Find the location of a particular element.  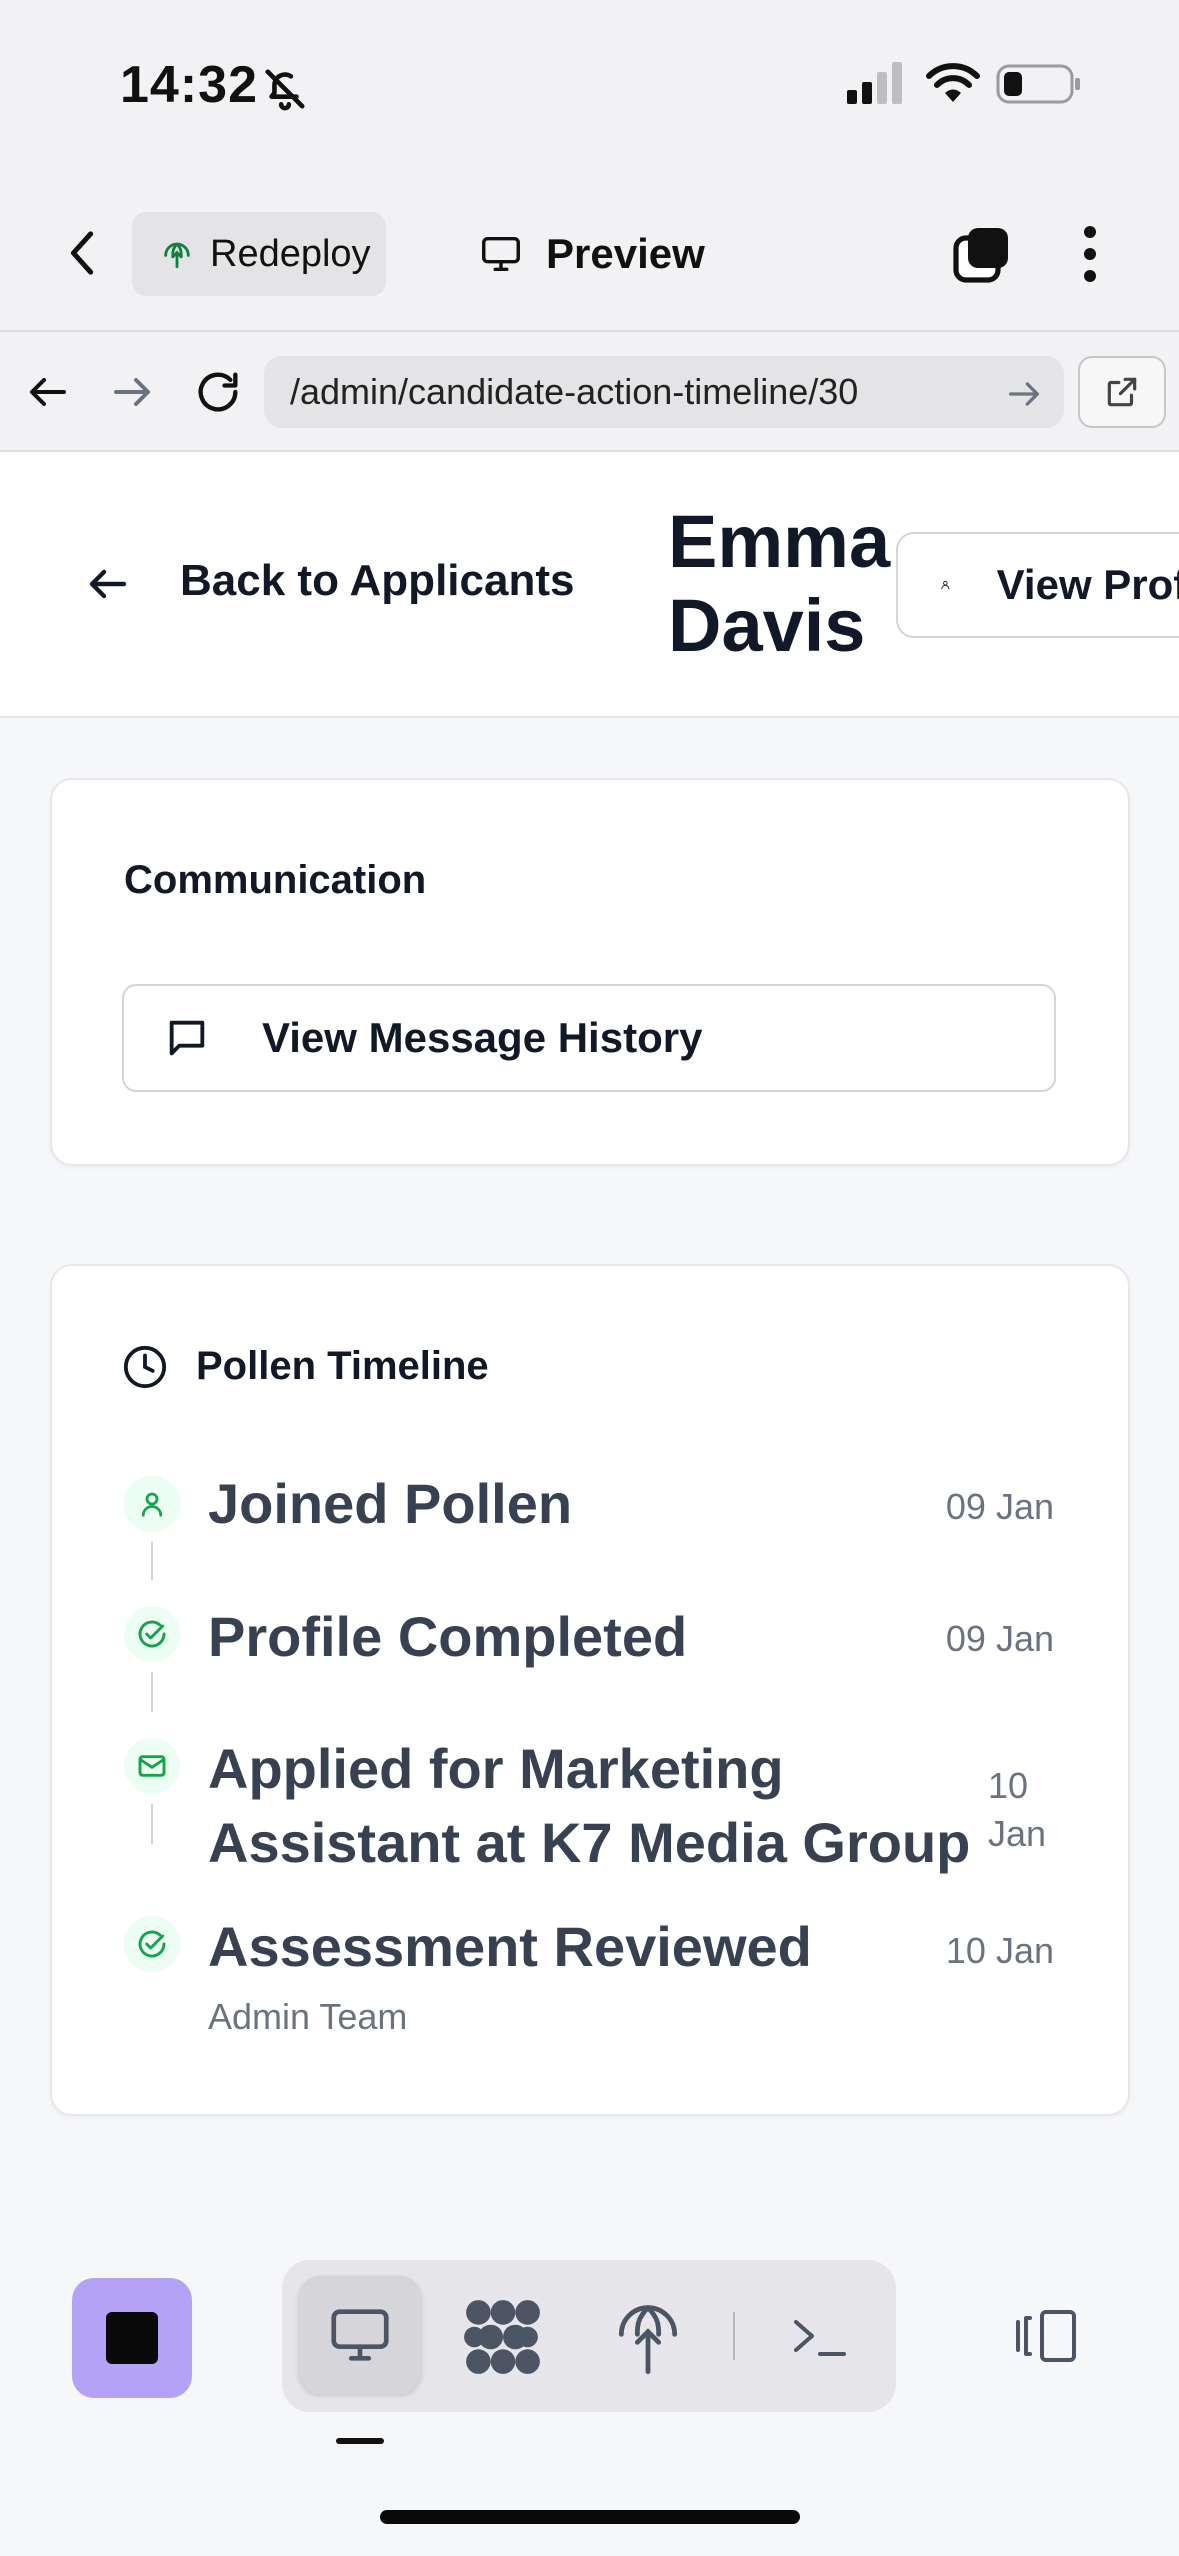

bell-slash-icon is located at coordinates (285, 90).